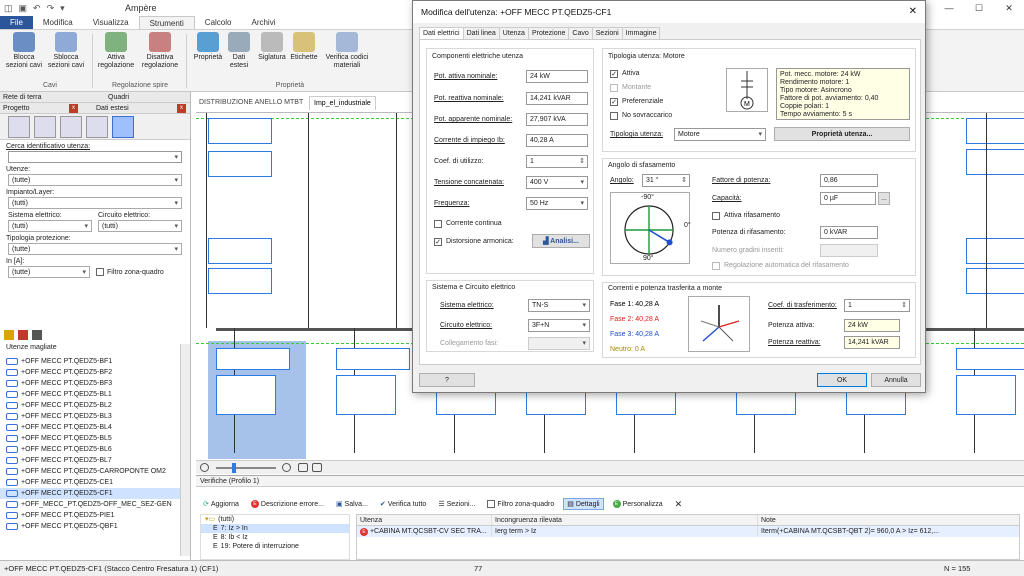 The height and width of the screenshot is (576, 1024). What do you see at coordinates (90, 416) in the screenshot?
I see `list-item: +OFF MECC PT.QEDZ5-BL3` at bounding box center [90, 416].